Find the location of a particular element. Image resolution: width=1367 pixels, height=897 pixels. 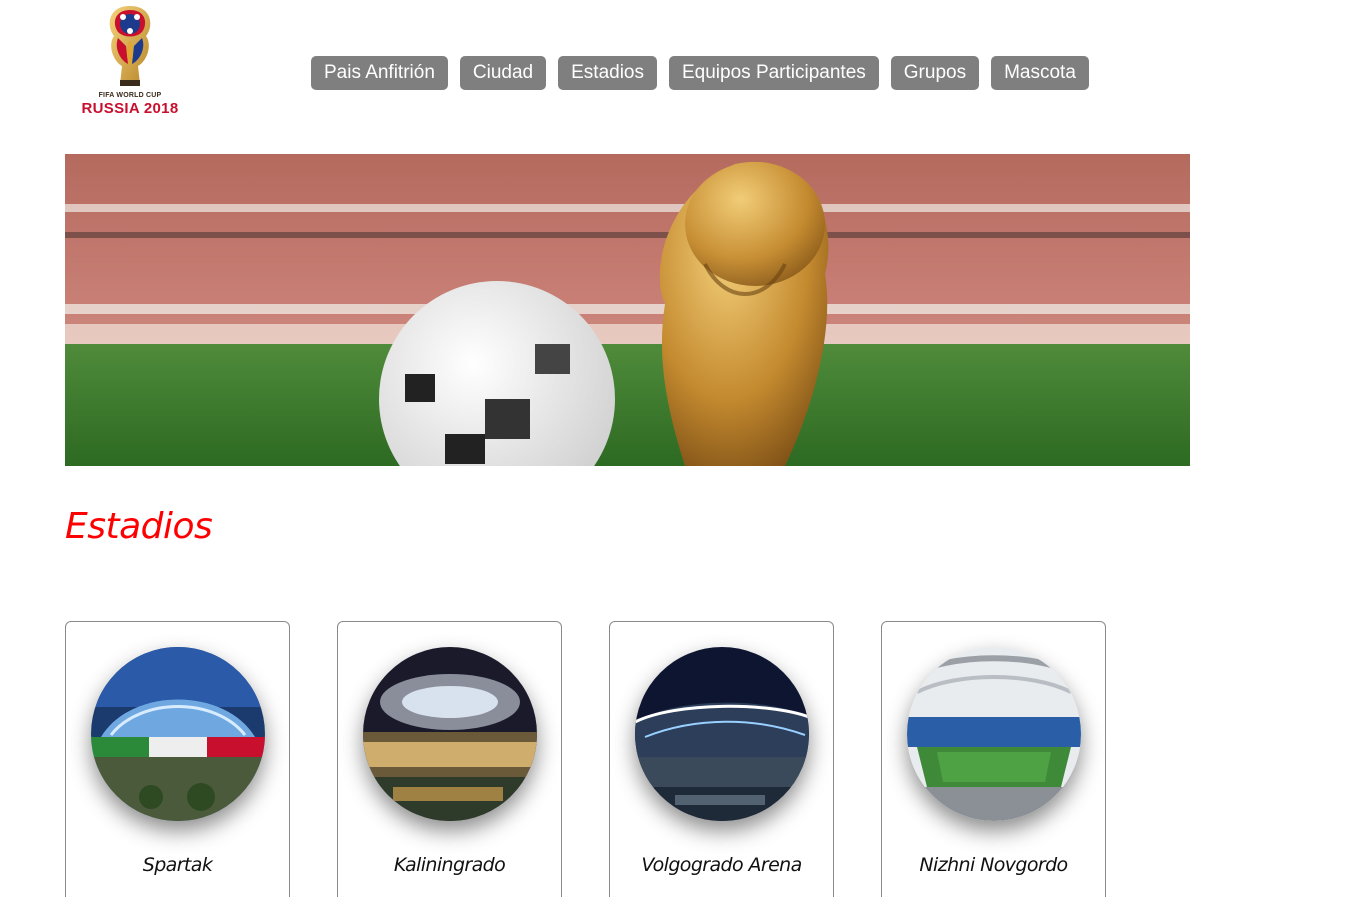

nav-equipos-participantes: Equipos Participantes is located at coordinates (774, 73).